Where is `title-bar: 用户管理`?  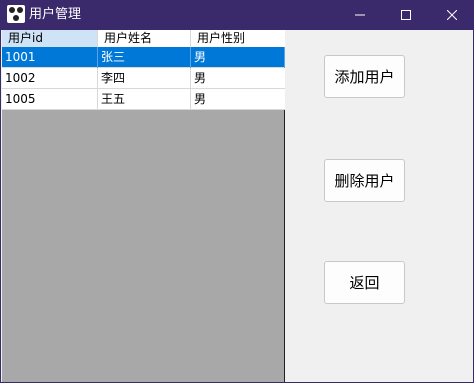 title-bar: 用户管理 is located at coordinates (237, 15).